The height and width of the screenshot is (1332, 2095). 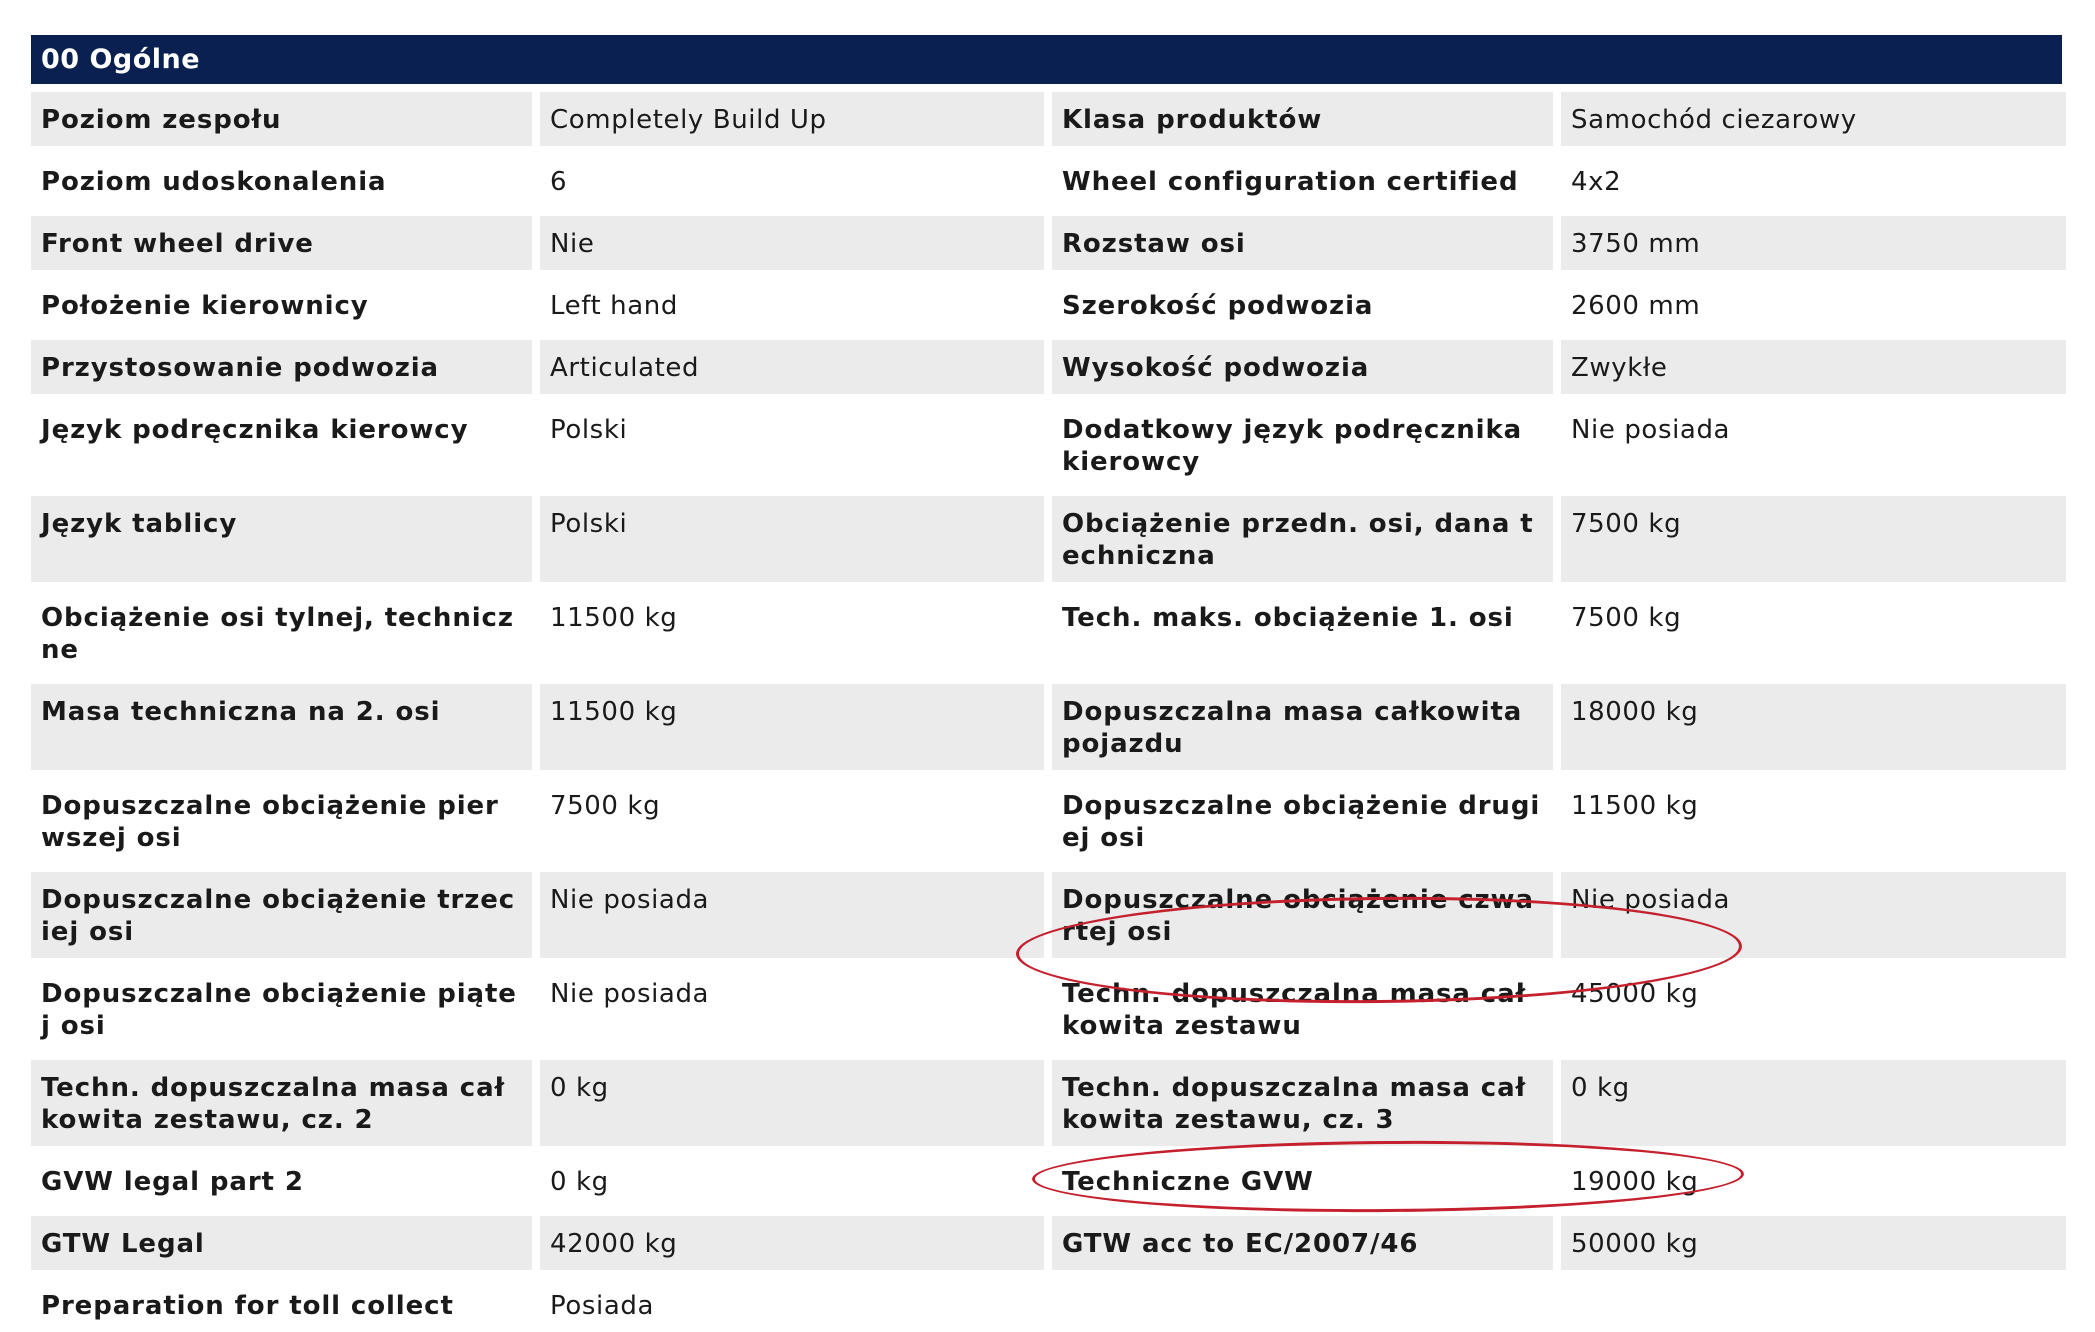 I want to click on row-value: 45000 kg, so click(x=1635, y=994).